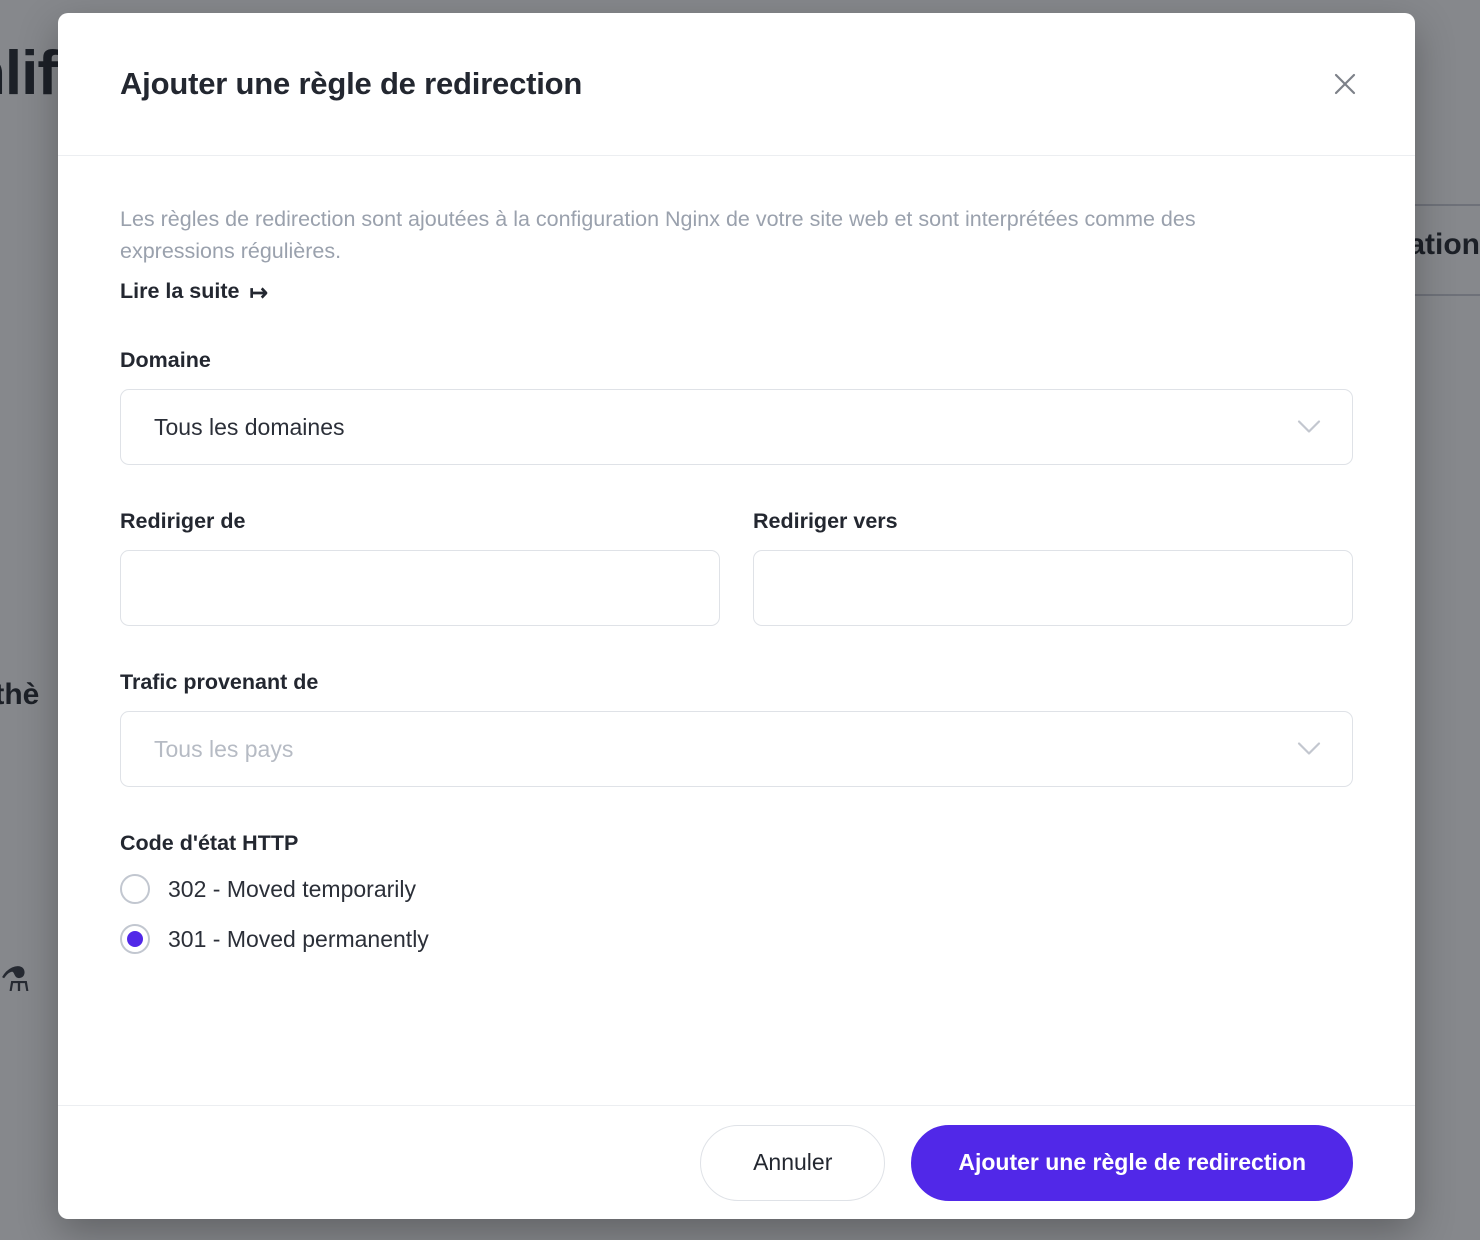  I want to click on radio-status-301-label: 301 - Moved permanently, so click(298, 938).